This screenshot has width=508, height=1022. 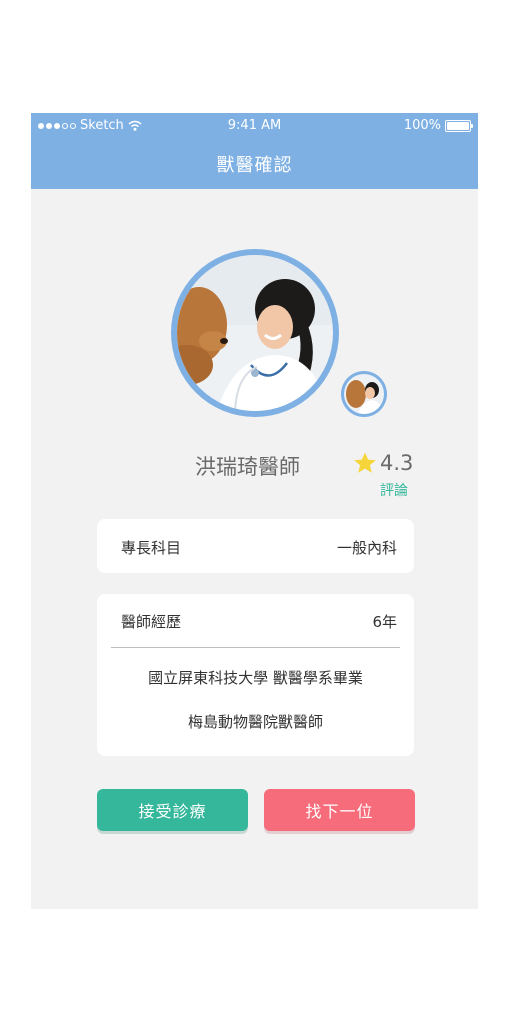 I want to click on divider, so click(x=255, y=647).